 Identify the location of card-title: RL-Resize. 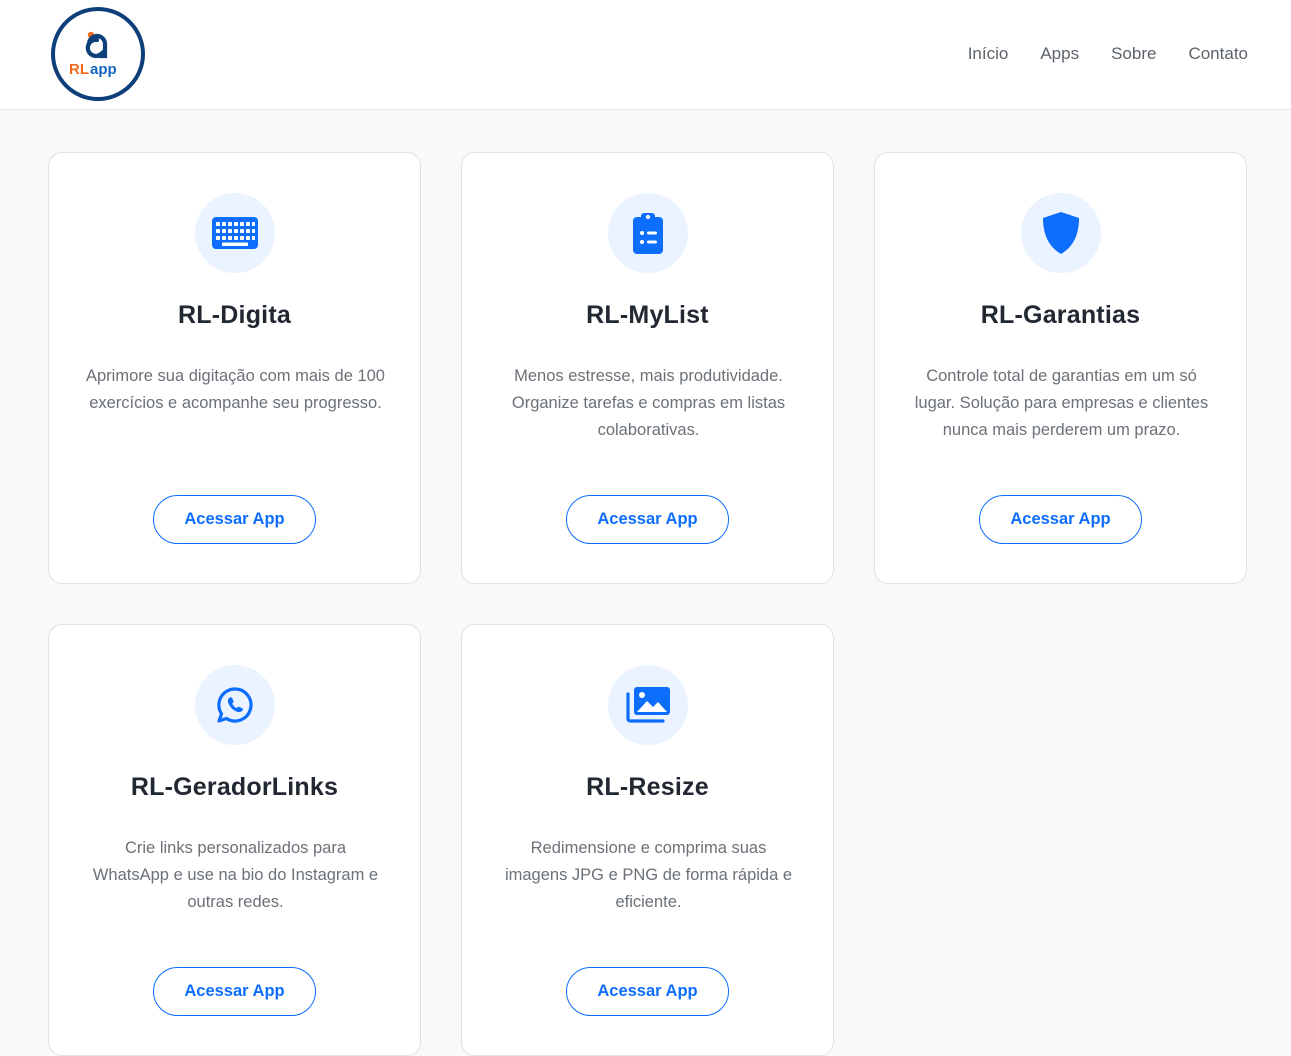
(647, 787).